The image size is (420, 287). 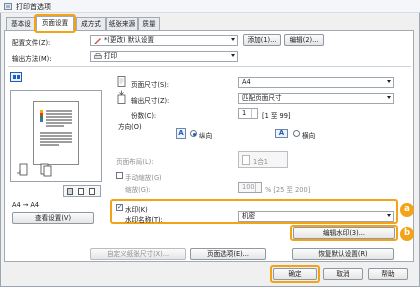 I want to click on profile-select: *(更改) 默认设置, so click(x=164, y=40).